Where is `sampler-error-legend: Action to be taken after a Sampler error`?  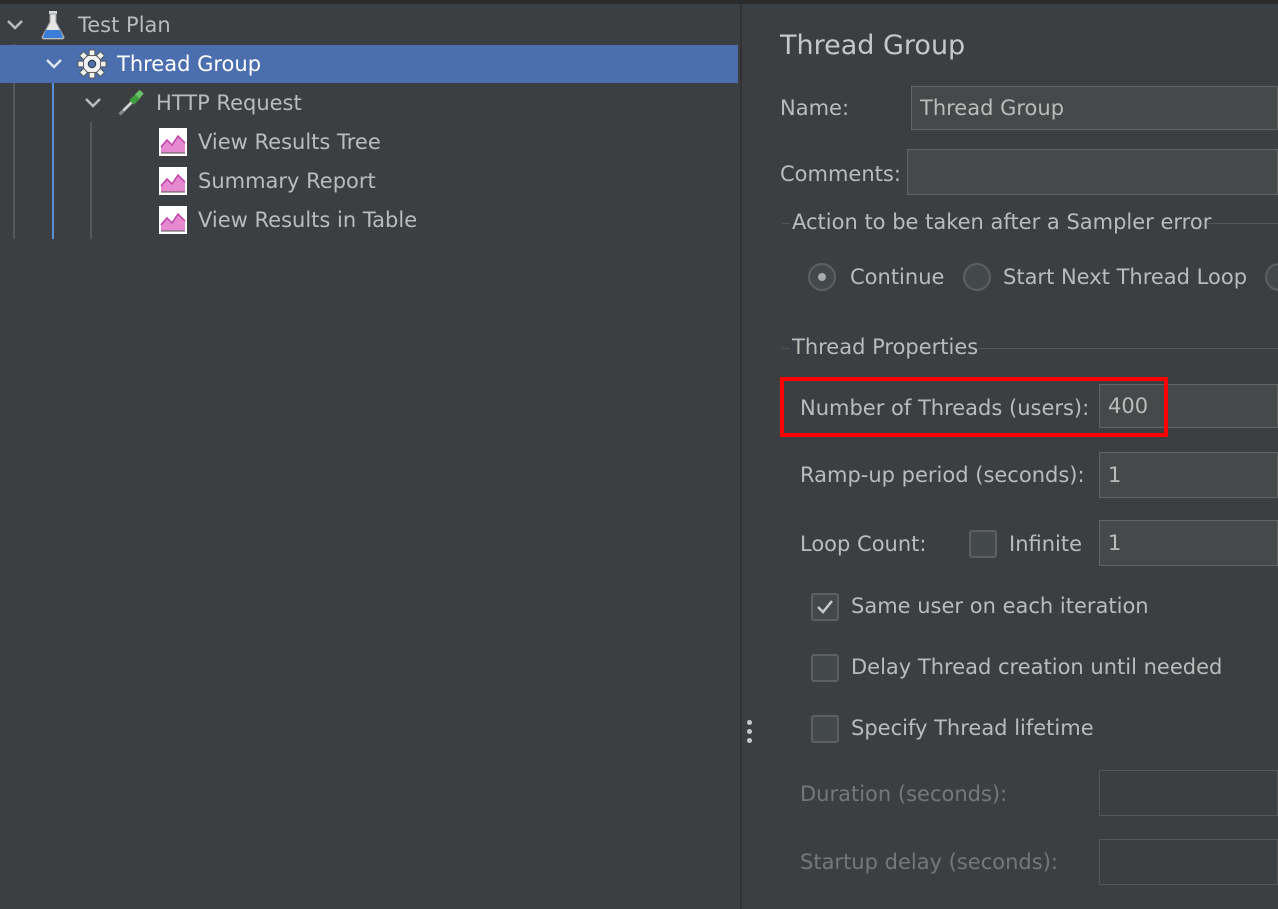 sampler-error-legend: Action to be taken after a Sampler error is located at coordinates (1002, 222).